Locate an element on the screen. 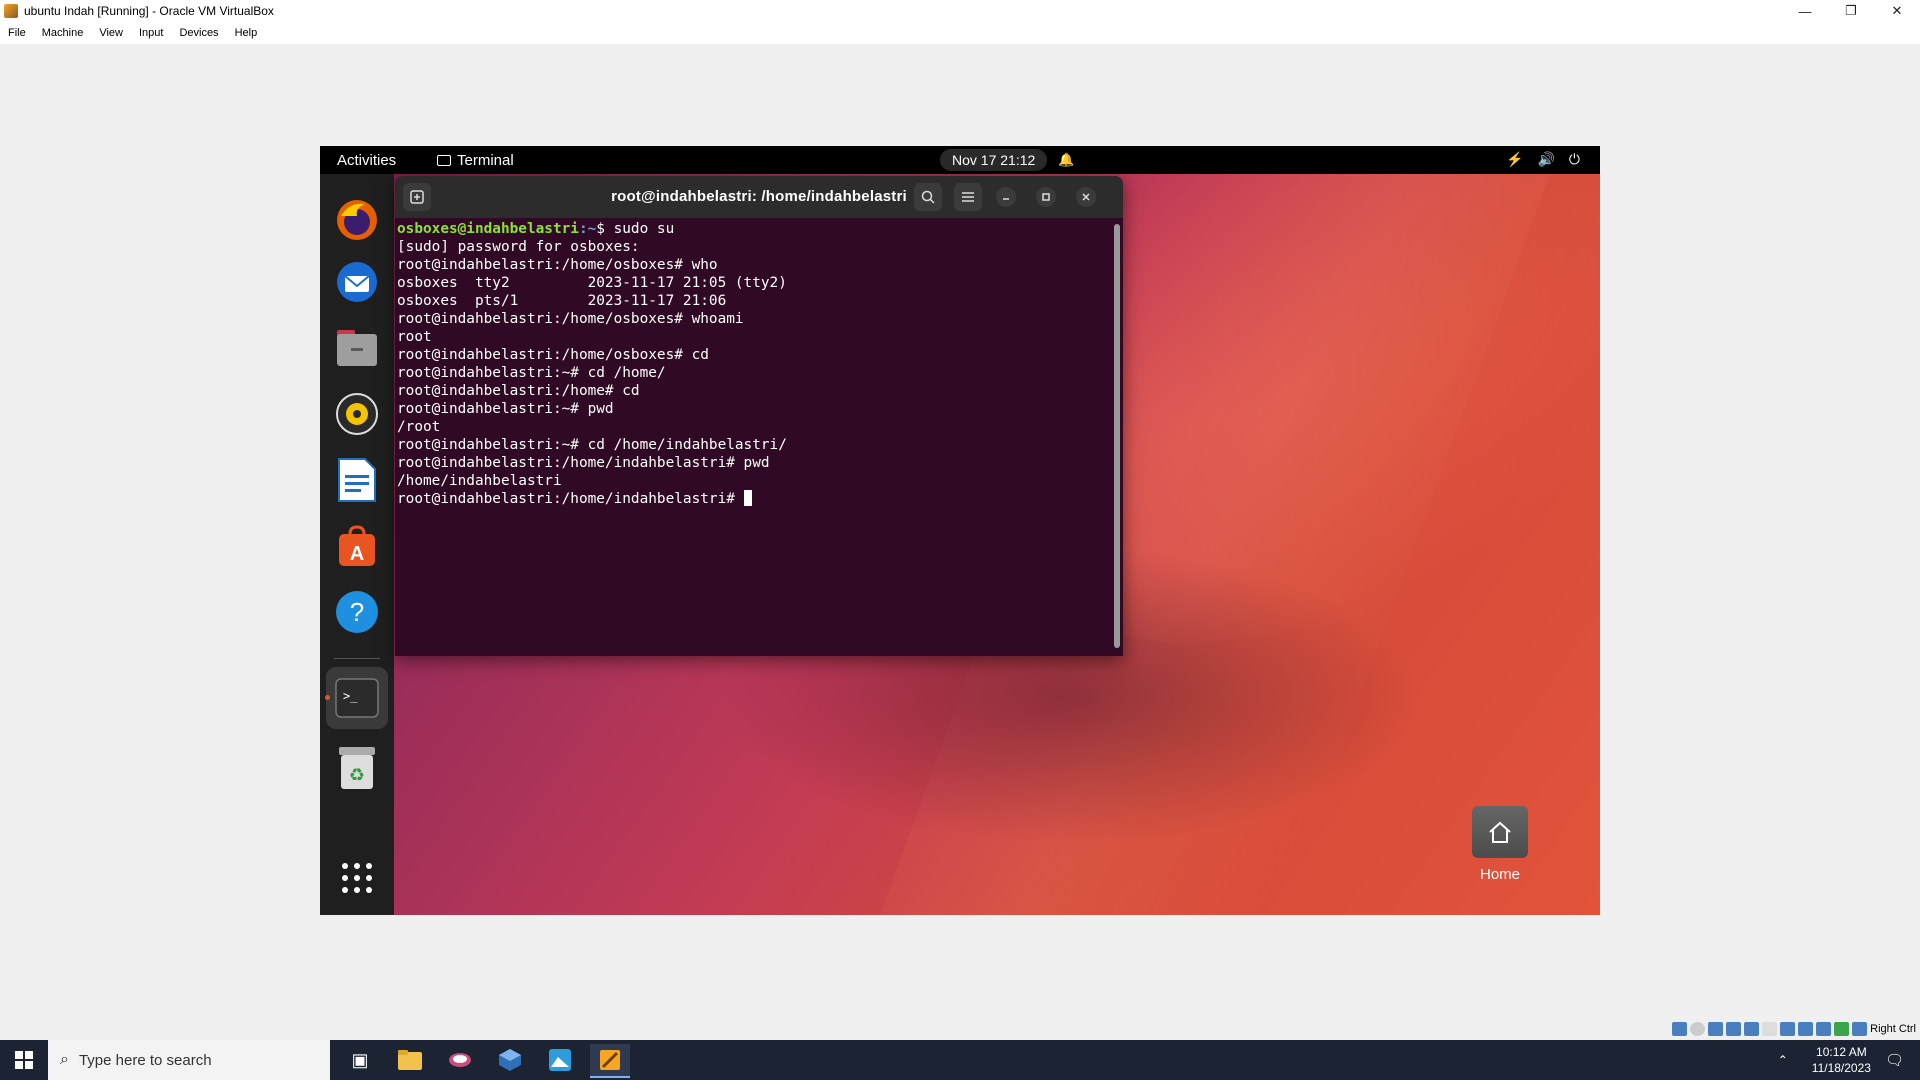 The width and height of the screenshot is (1920, 1080). gnome-top-bar: Activities Terminal Nov 17 21:12 🔔 ⚡ 🔊 ⏻ is located at coordinates (960, 160).